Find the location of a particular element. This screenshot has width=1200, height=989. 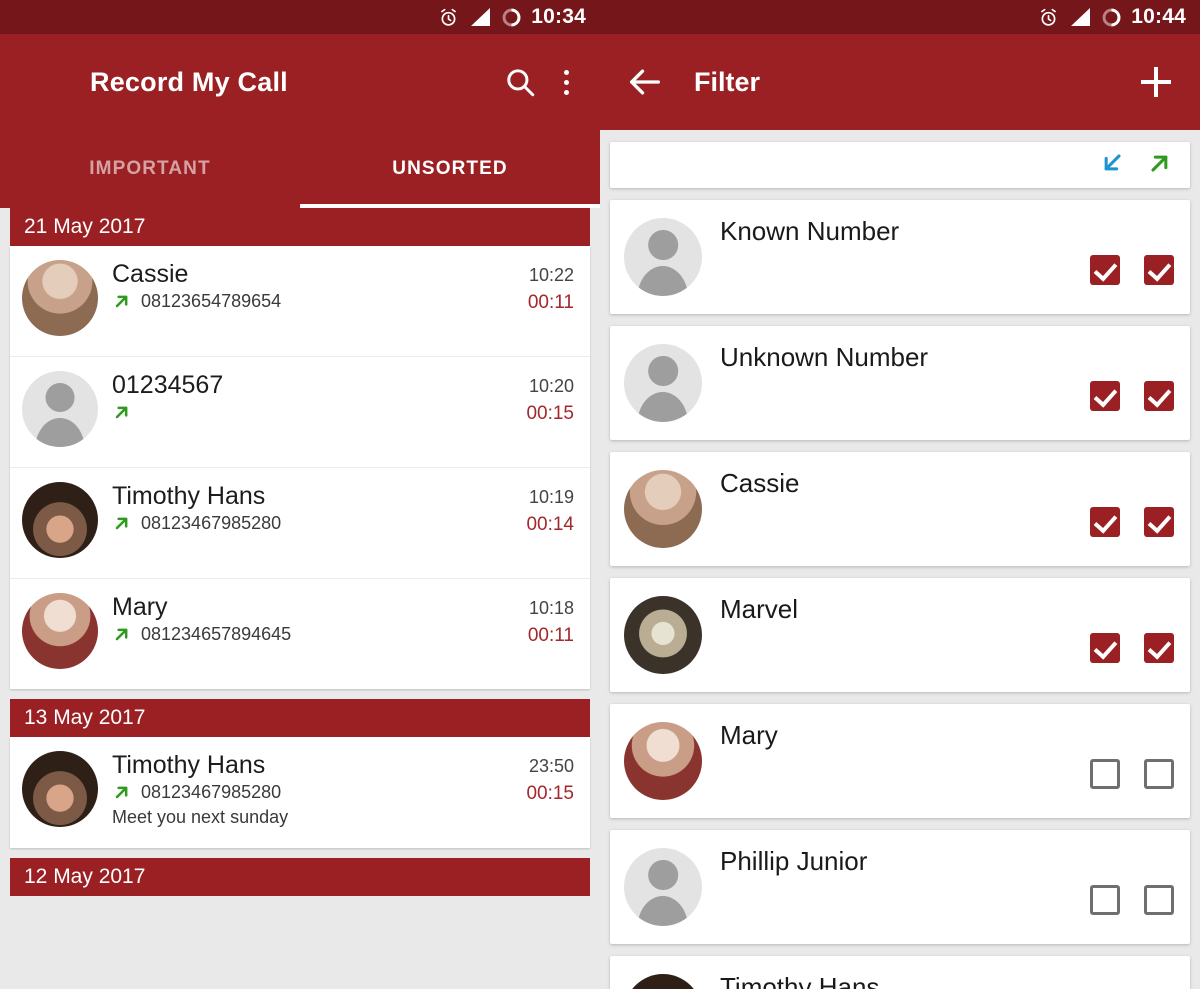

call-row-meta: 10:18 00:11 is located at coordinates (553, 631).